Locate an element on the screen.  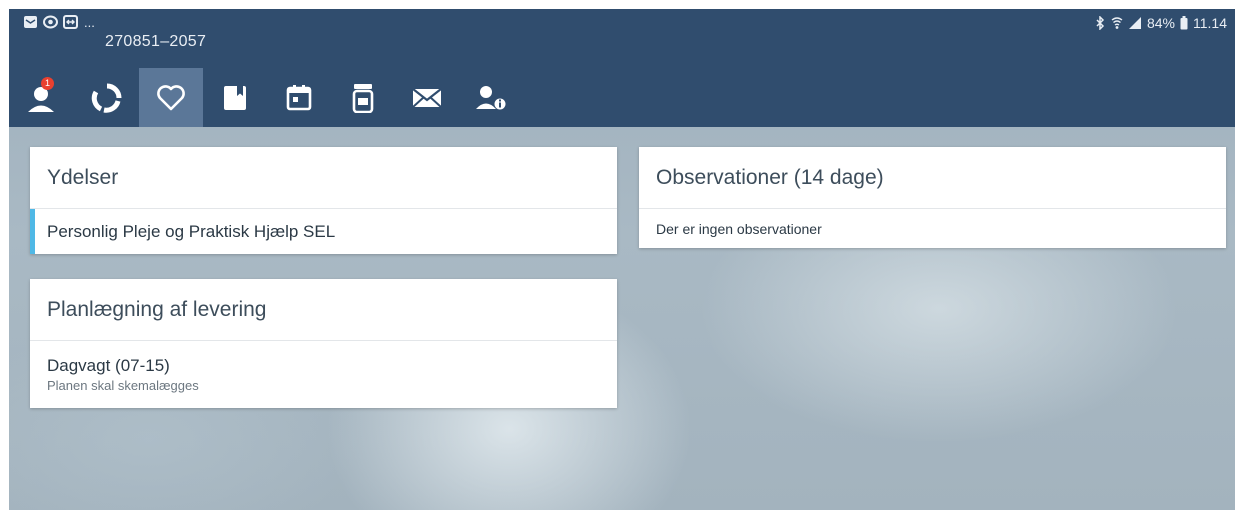
medicine-icon is located at coordinates (363, 98).